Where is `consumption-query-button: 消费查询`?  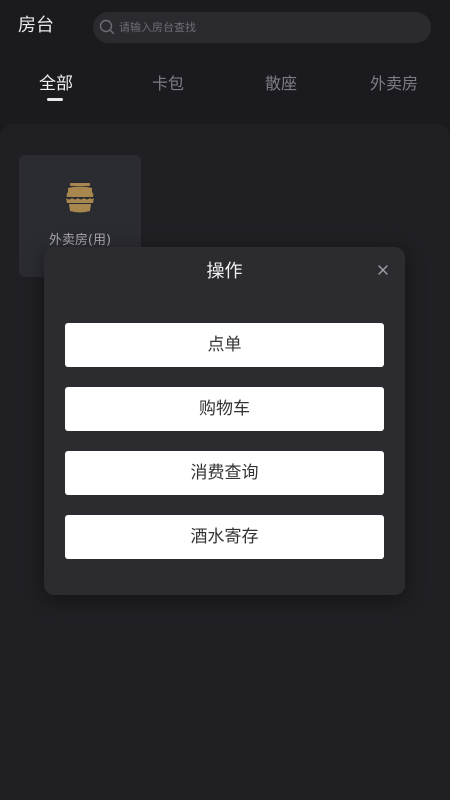 consumption-query-button: 消费查询 is located at coordinates (224, 473).